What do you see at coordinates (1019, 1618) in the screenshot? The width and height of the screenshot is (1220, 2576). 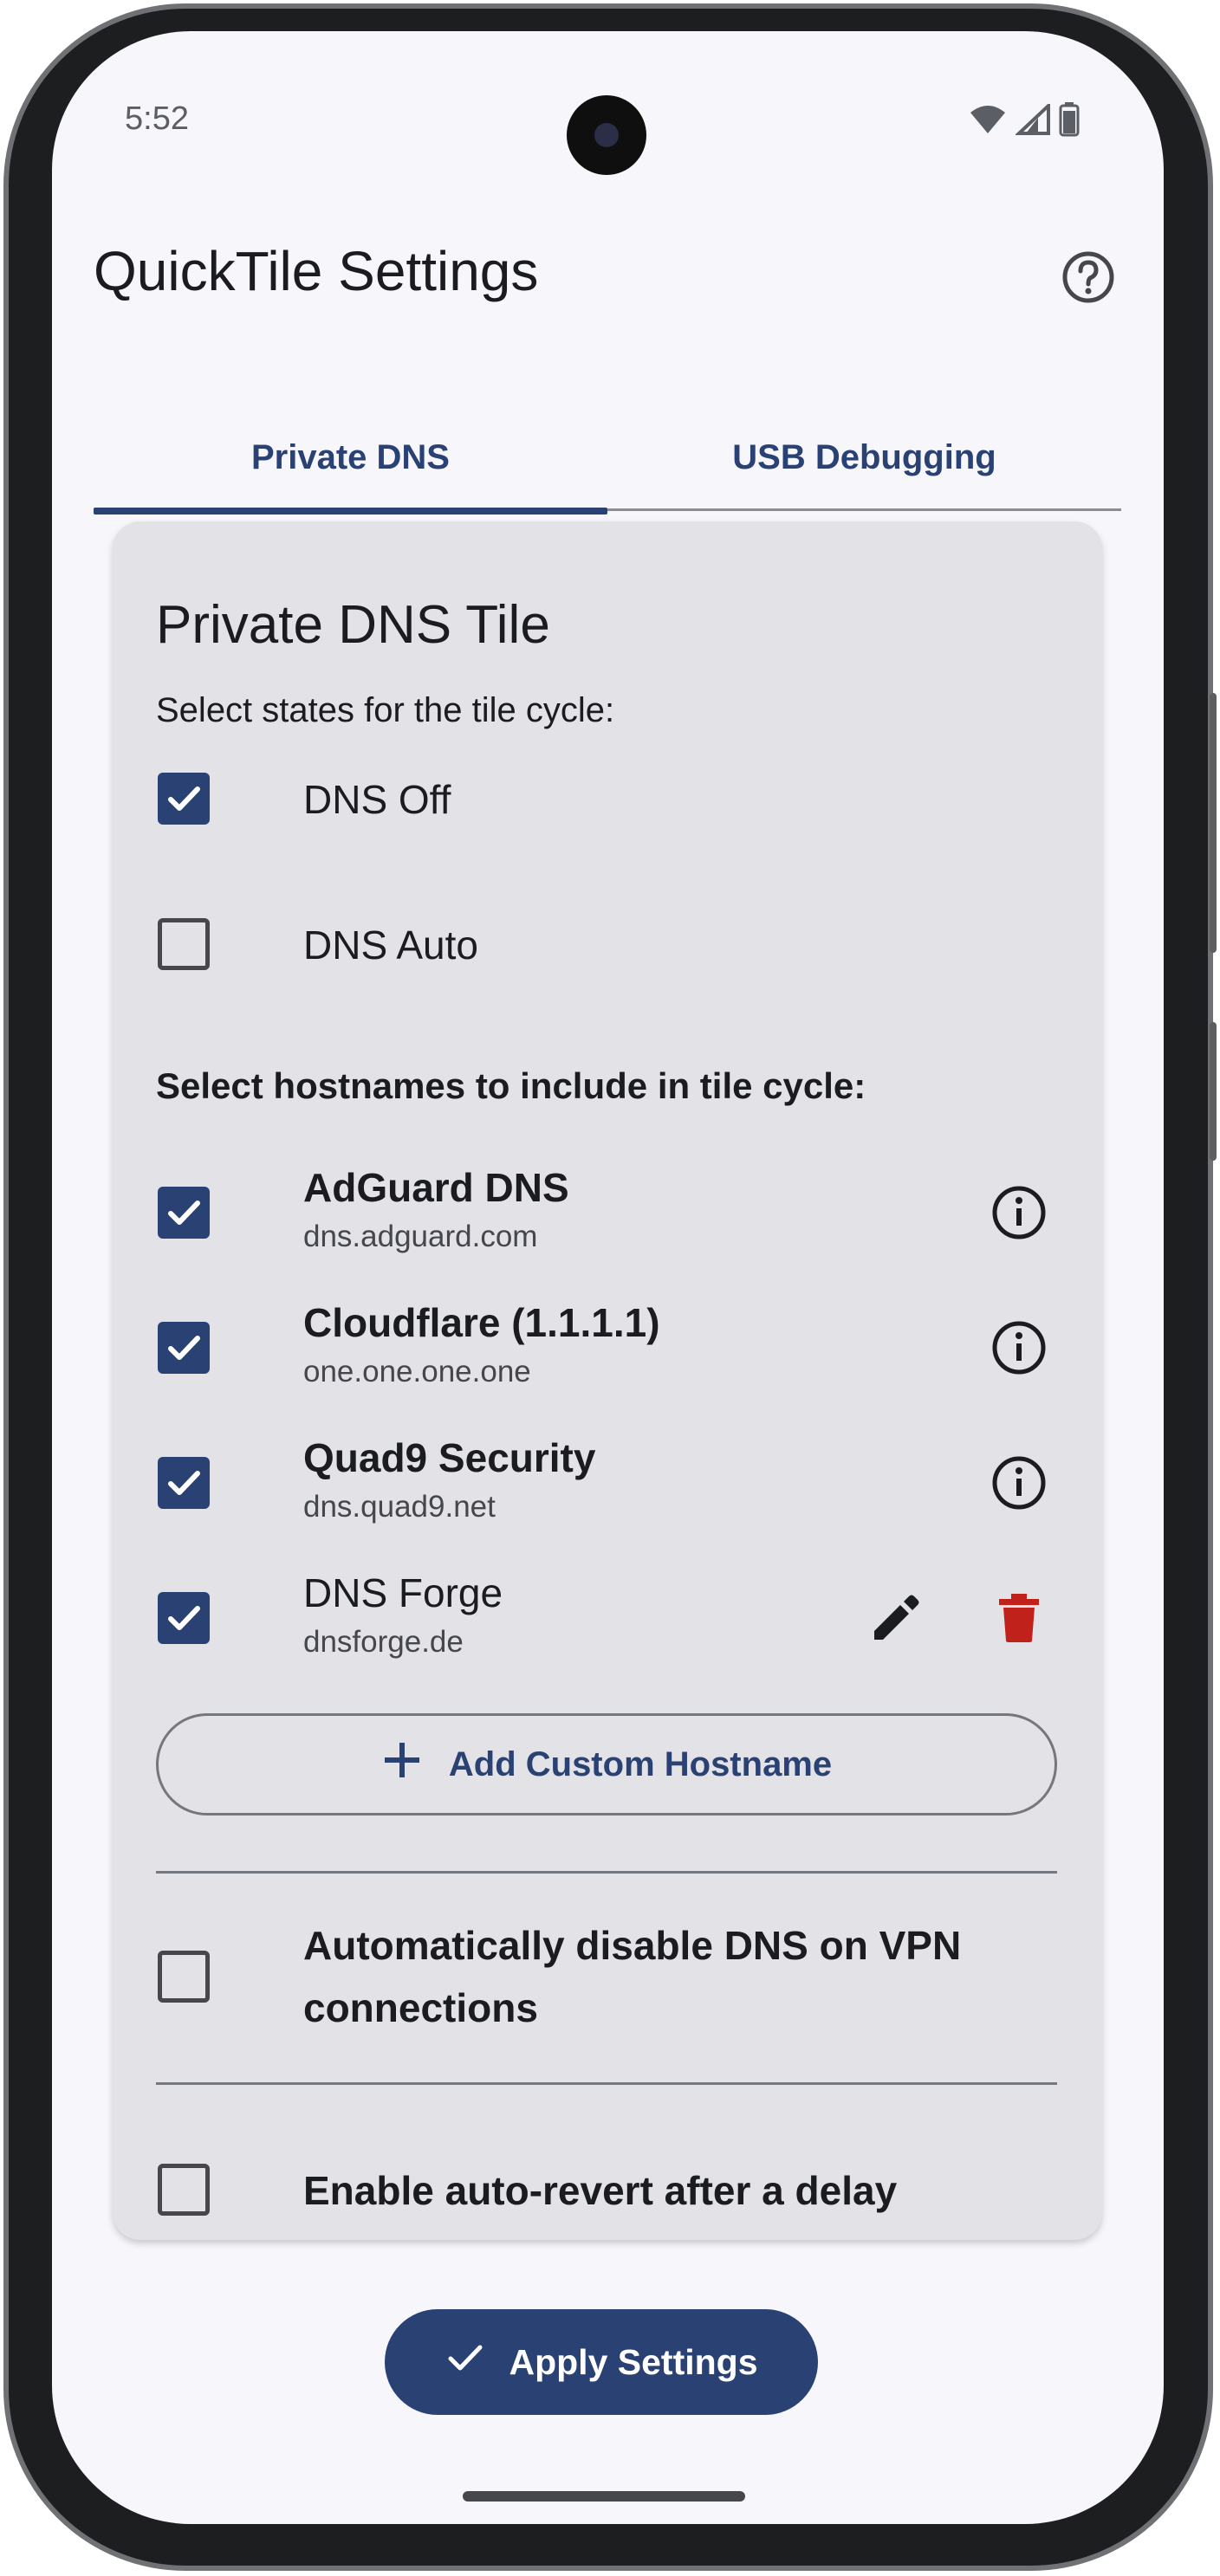 I see `delete-icon` at bounding box center [1019, 1618].